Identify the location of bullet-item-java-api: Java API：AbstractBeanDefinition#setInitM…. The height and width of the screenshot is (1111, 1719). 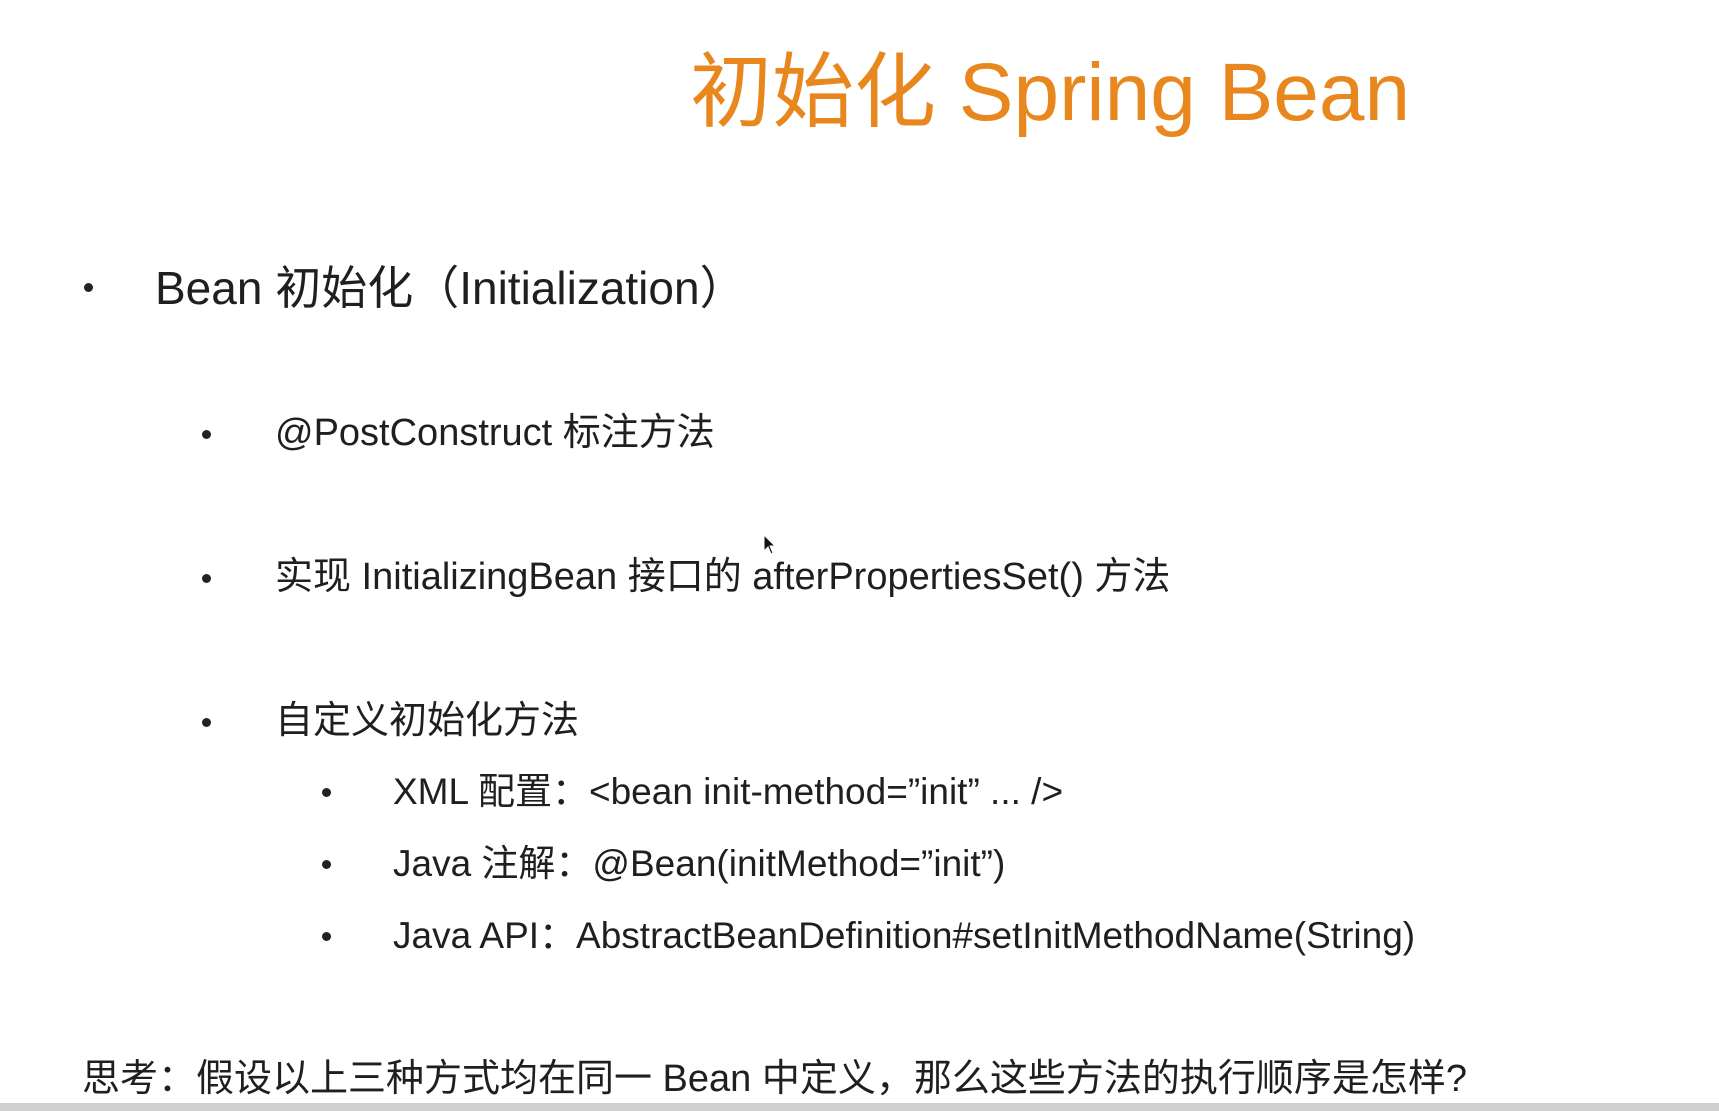
(904, 935).